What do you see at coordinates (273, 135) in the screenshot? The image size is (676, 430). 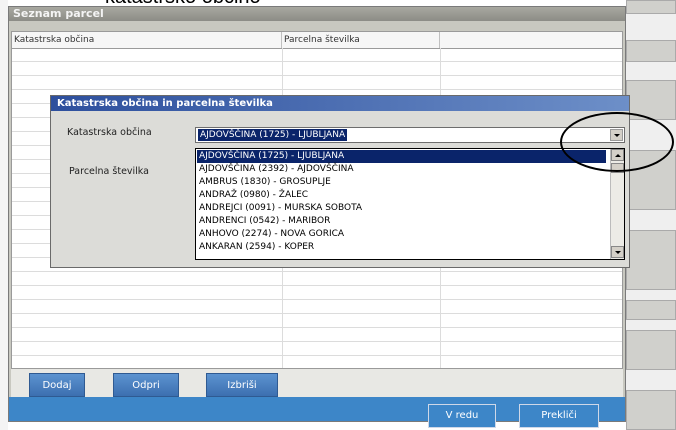 I see `ko-combobox-value: AJDOVŠČINA (1725) - LJUBLJANA` at bounding box center [273, 135].